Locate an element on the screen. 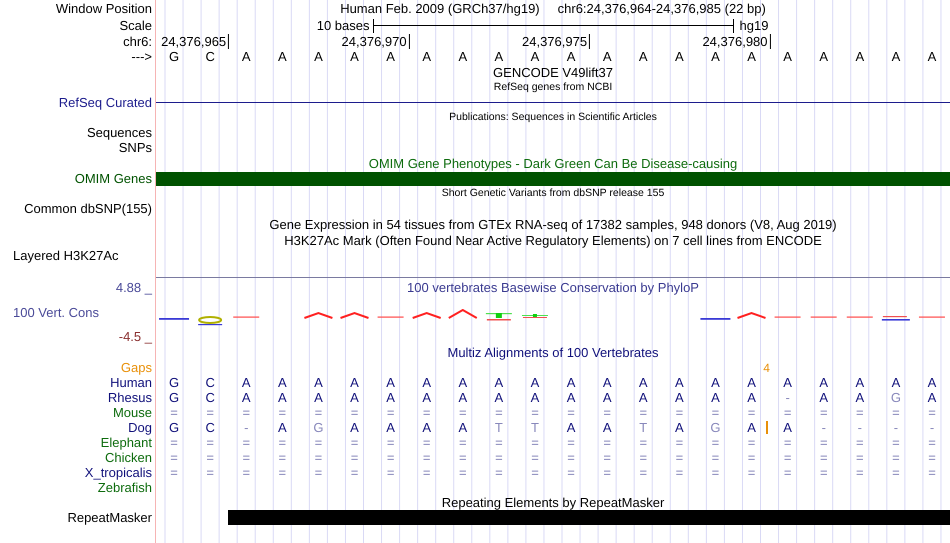  track-label: Window Position is located at coordinates (104, 8).